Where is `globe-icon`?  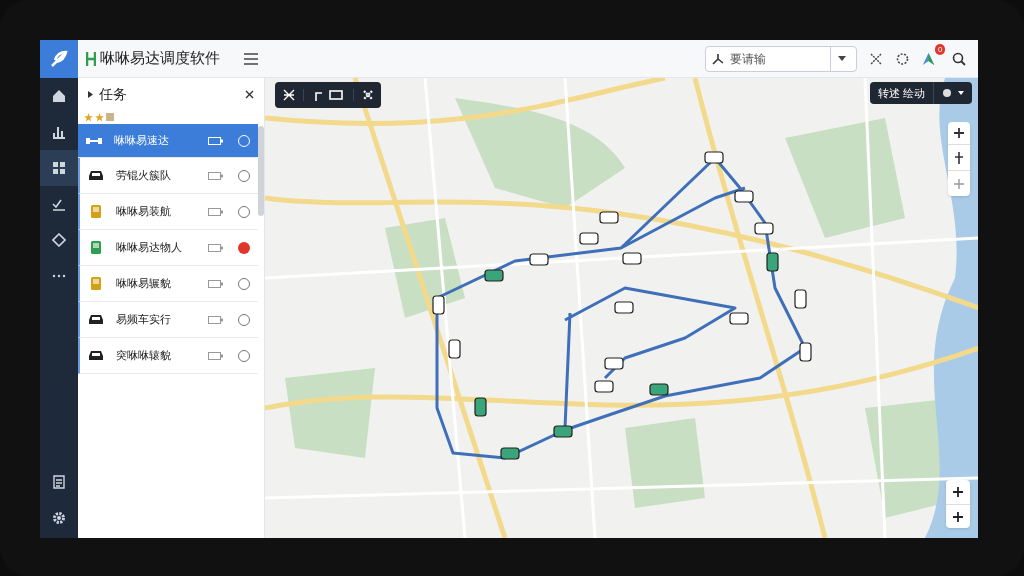 globe-icon is located at coordinates (947, 93).